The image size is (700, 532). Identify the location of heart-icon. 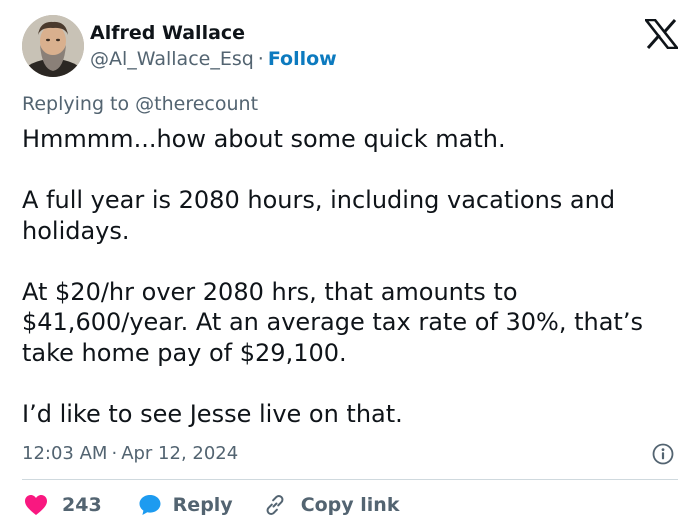
(36, 505).